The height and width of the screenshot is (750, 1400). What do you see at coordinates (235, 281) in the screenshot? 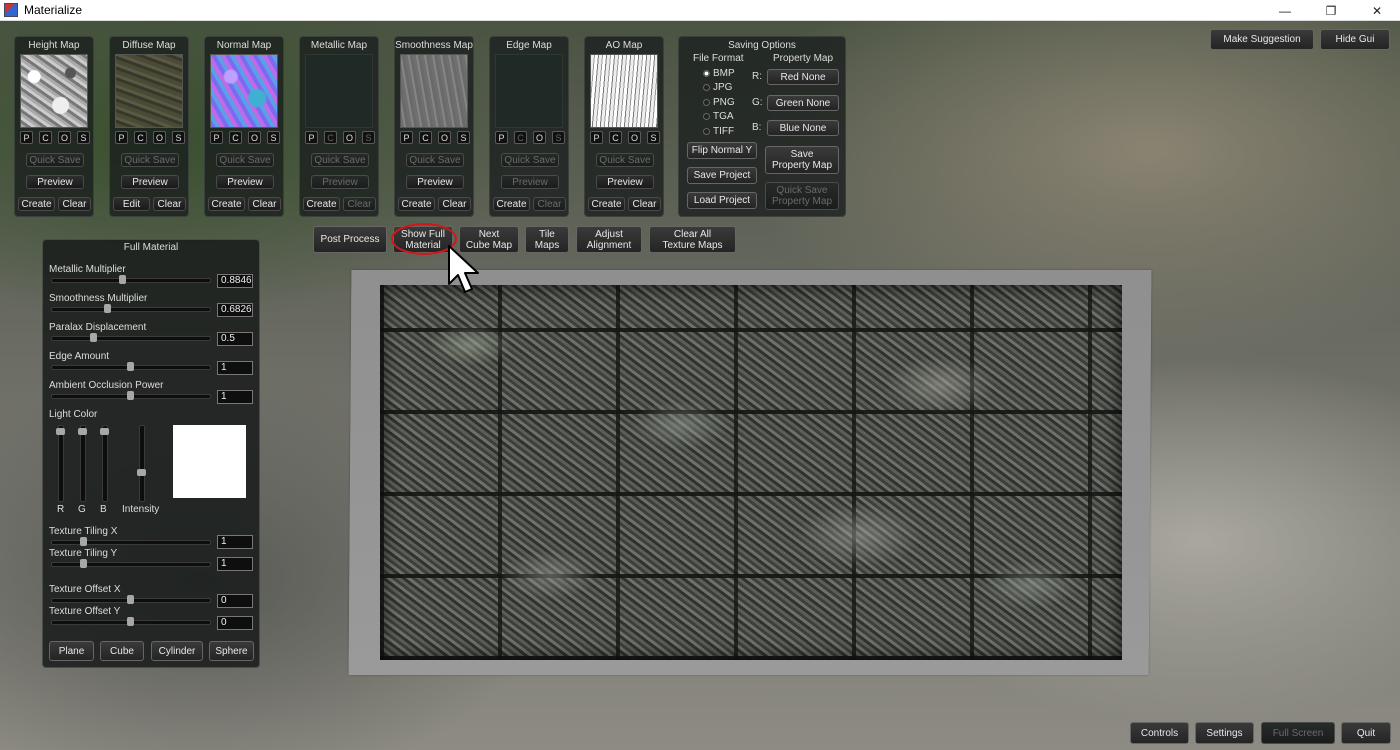
I see `metallic-multiplier-field: 0.8846` at bounding box center [235, 281].